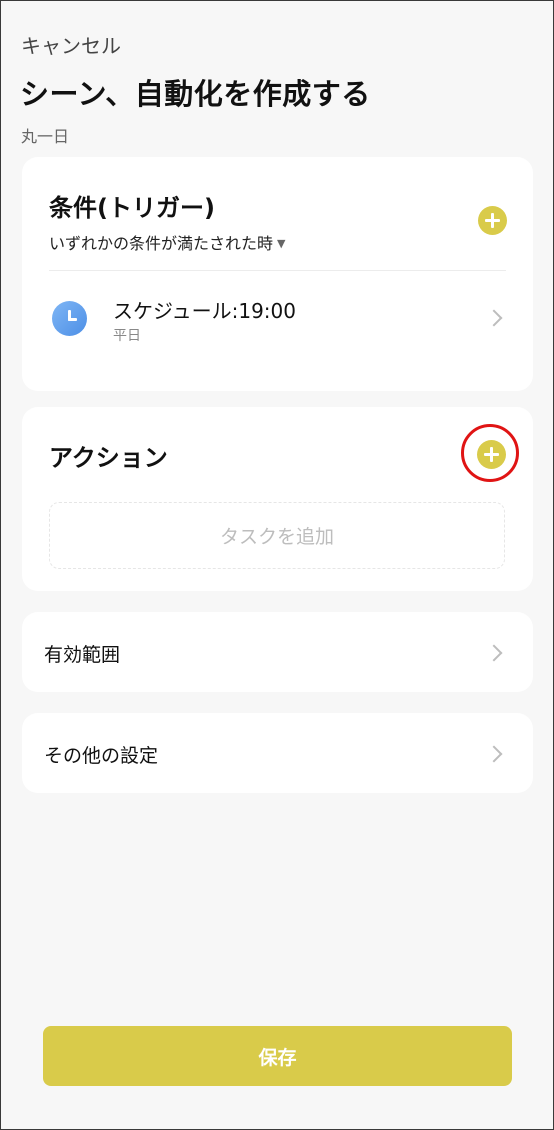 The image size is (554, 1130). Describe the element at coordinates (277, 1056) in the screenshot. I see `save-button: 保存` at that location.